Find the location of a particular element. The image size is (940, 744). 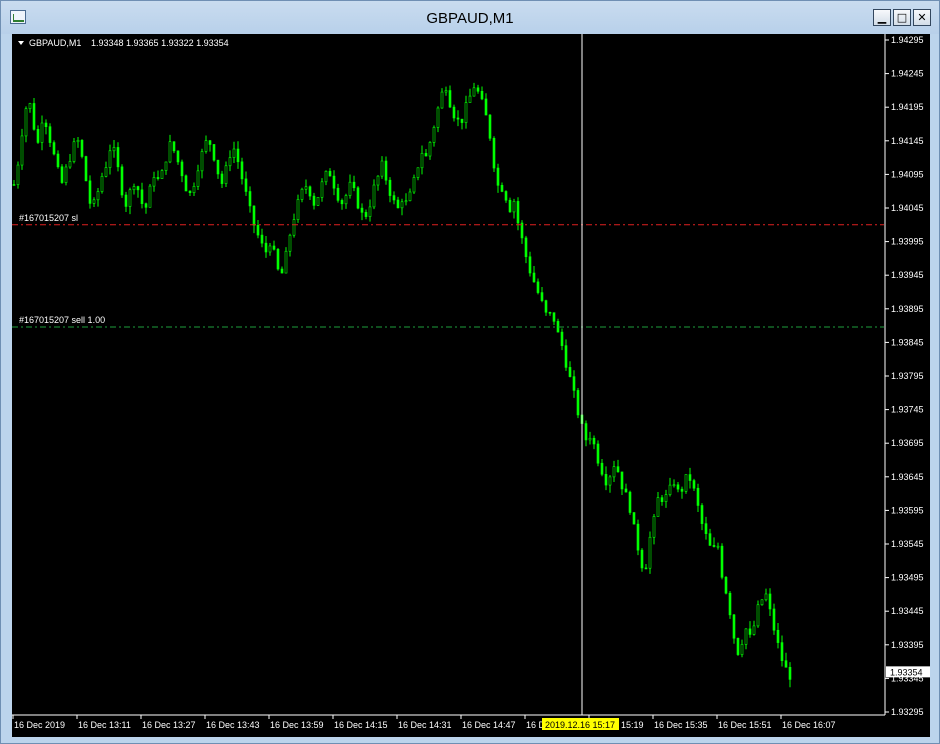

price-axis-label: 1.93495 is located at coordinates (907, 578).